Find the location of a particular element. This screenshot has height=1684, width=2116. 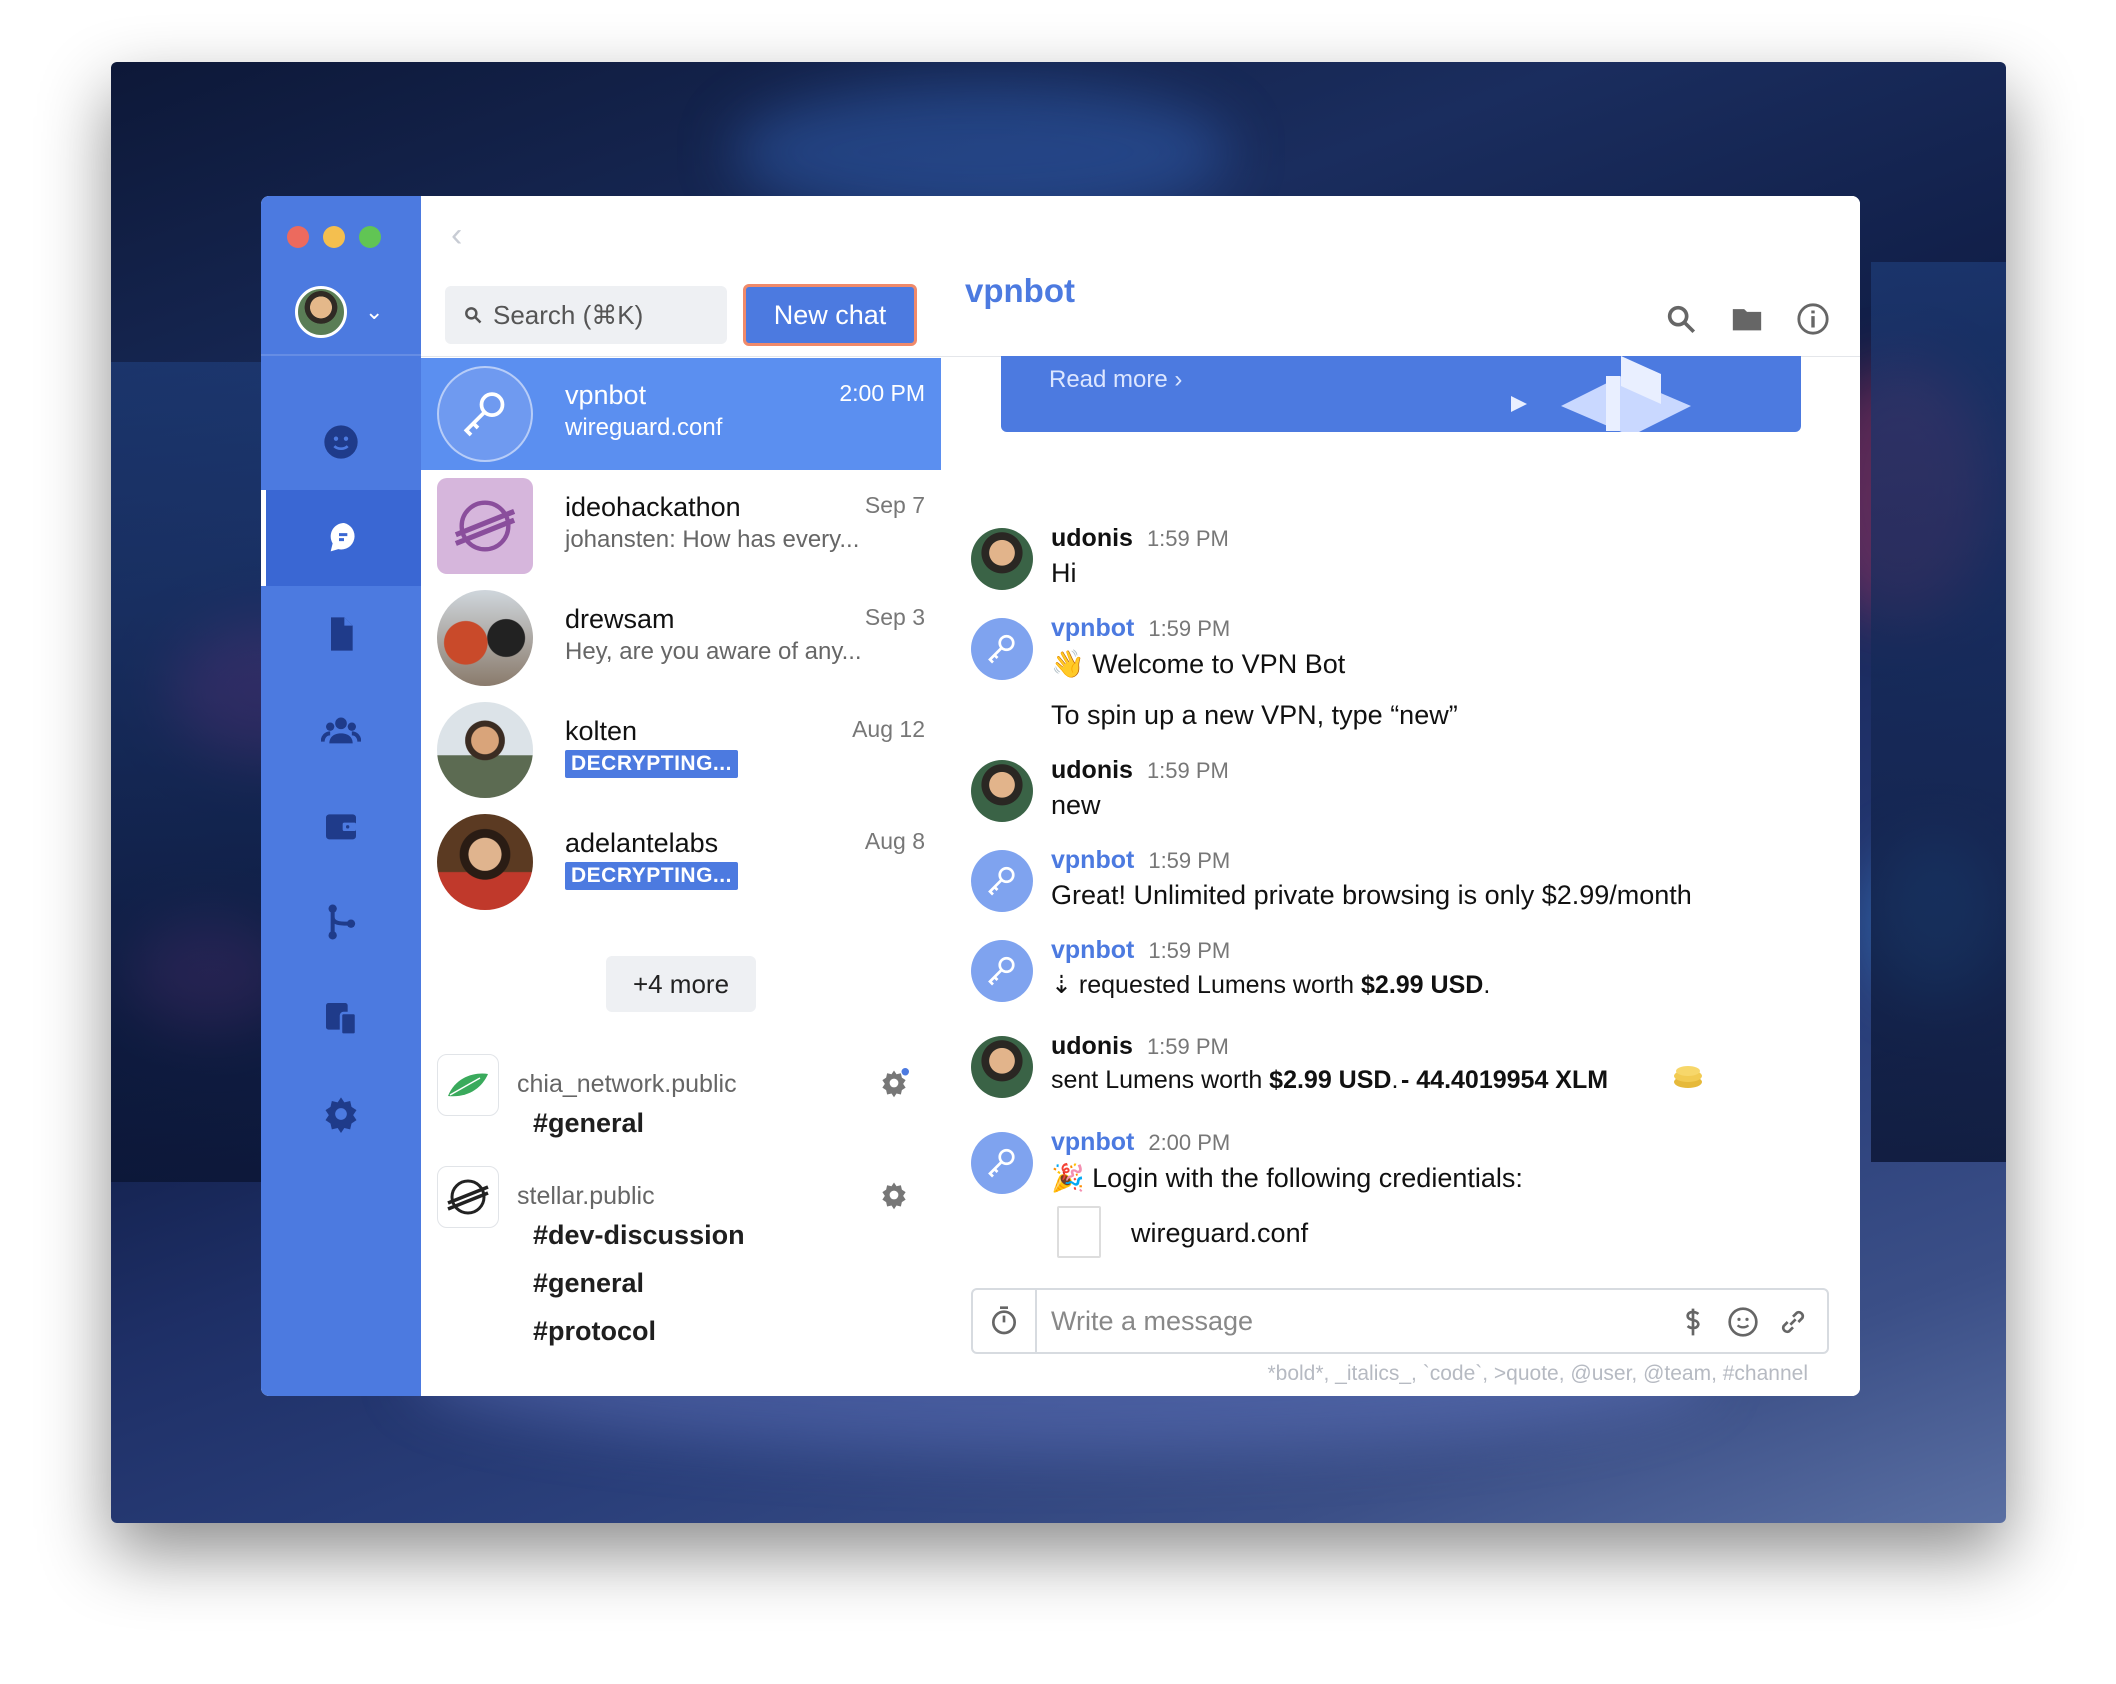

back-arrow-icon: ‹ is located at coordinates (456, 235).